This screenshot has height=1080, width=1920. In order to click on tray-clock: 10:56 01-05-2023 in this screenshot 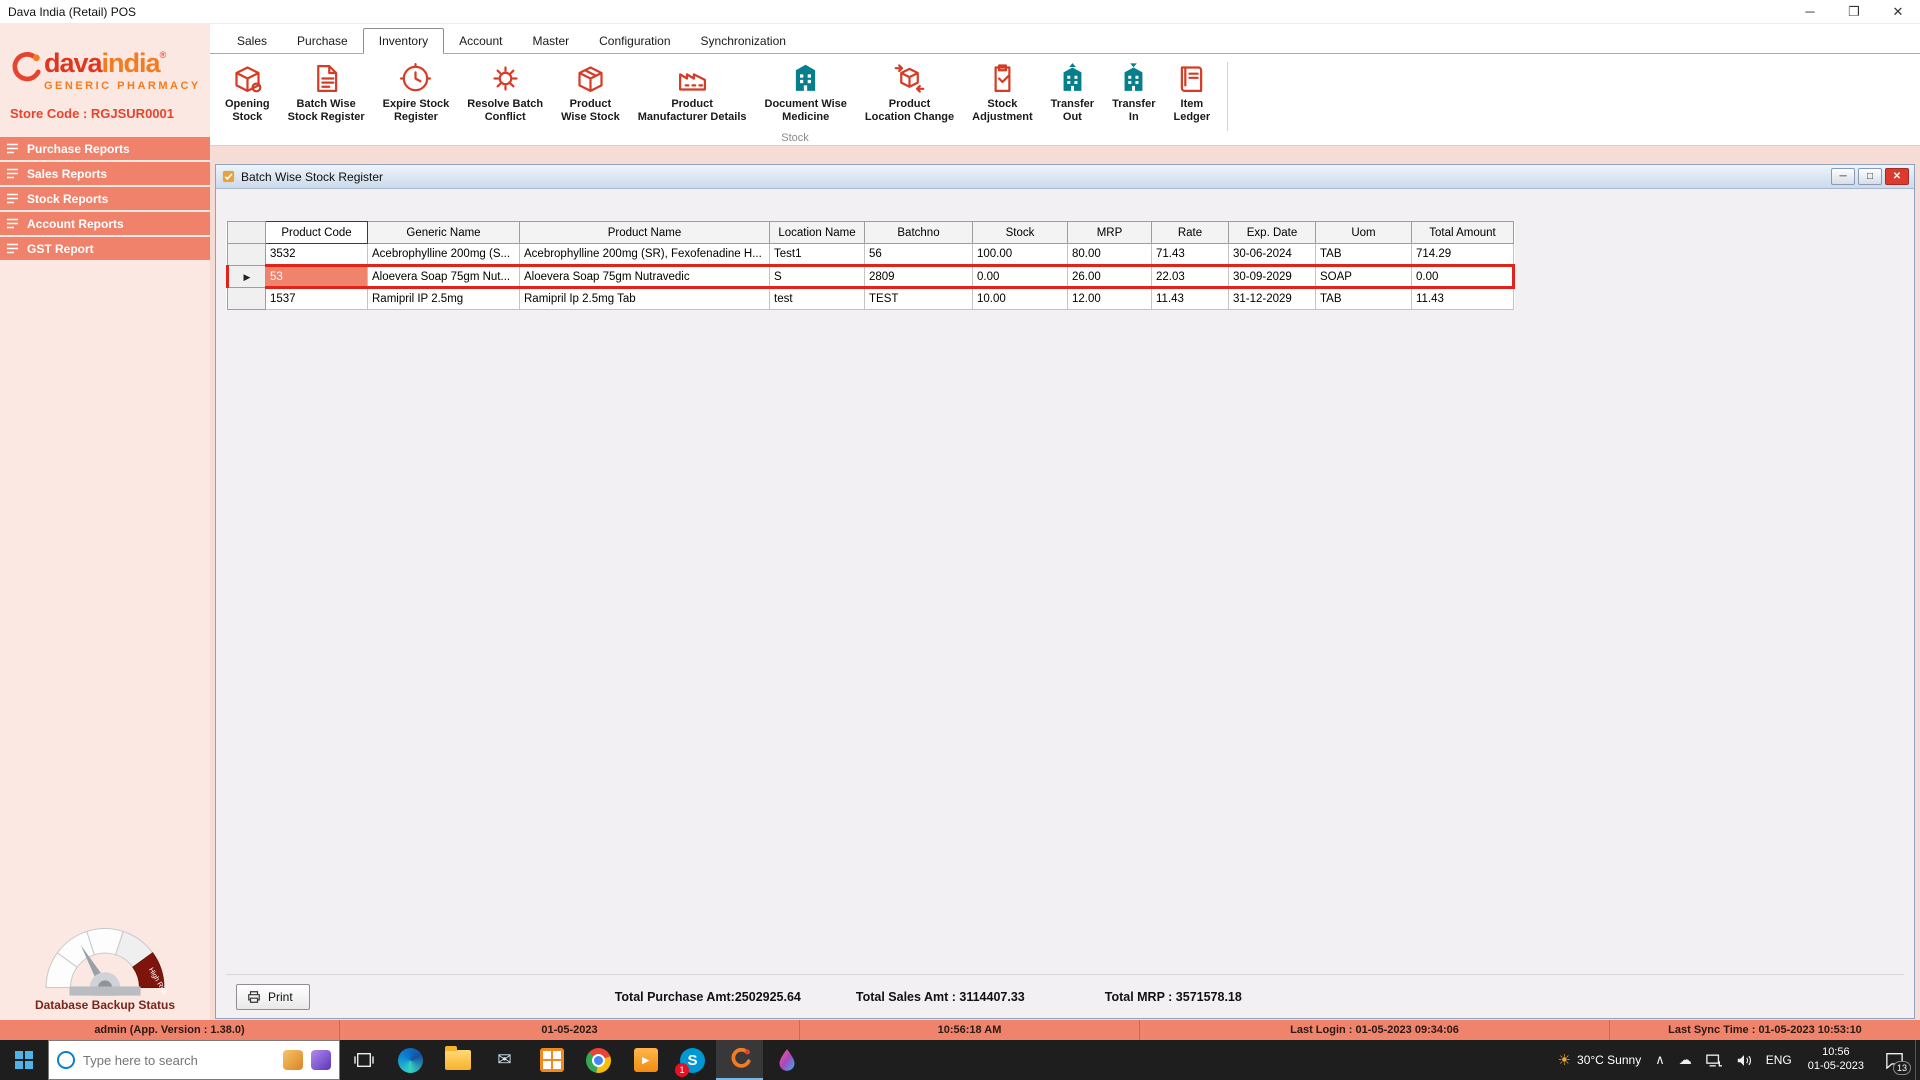, I will do `click(1836, 1060)`.